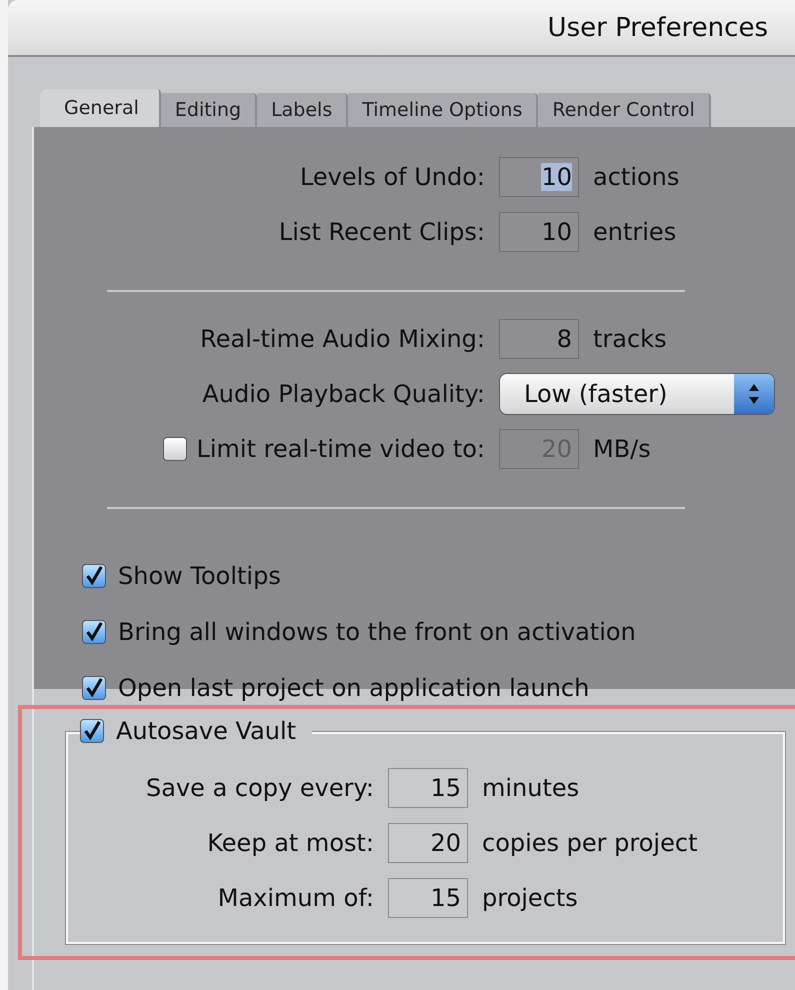 Image resolution: width=795 pixels, height=990 pixels. I want to click on tab: General, so click(100, 108).